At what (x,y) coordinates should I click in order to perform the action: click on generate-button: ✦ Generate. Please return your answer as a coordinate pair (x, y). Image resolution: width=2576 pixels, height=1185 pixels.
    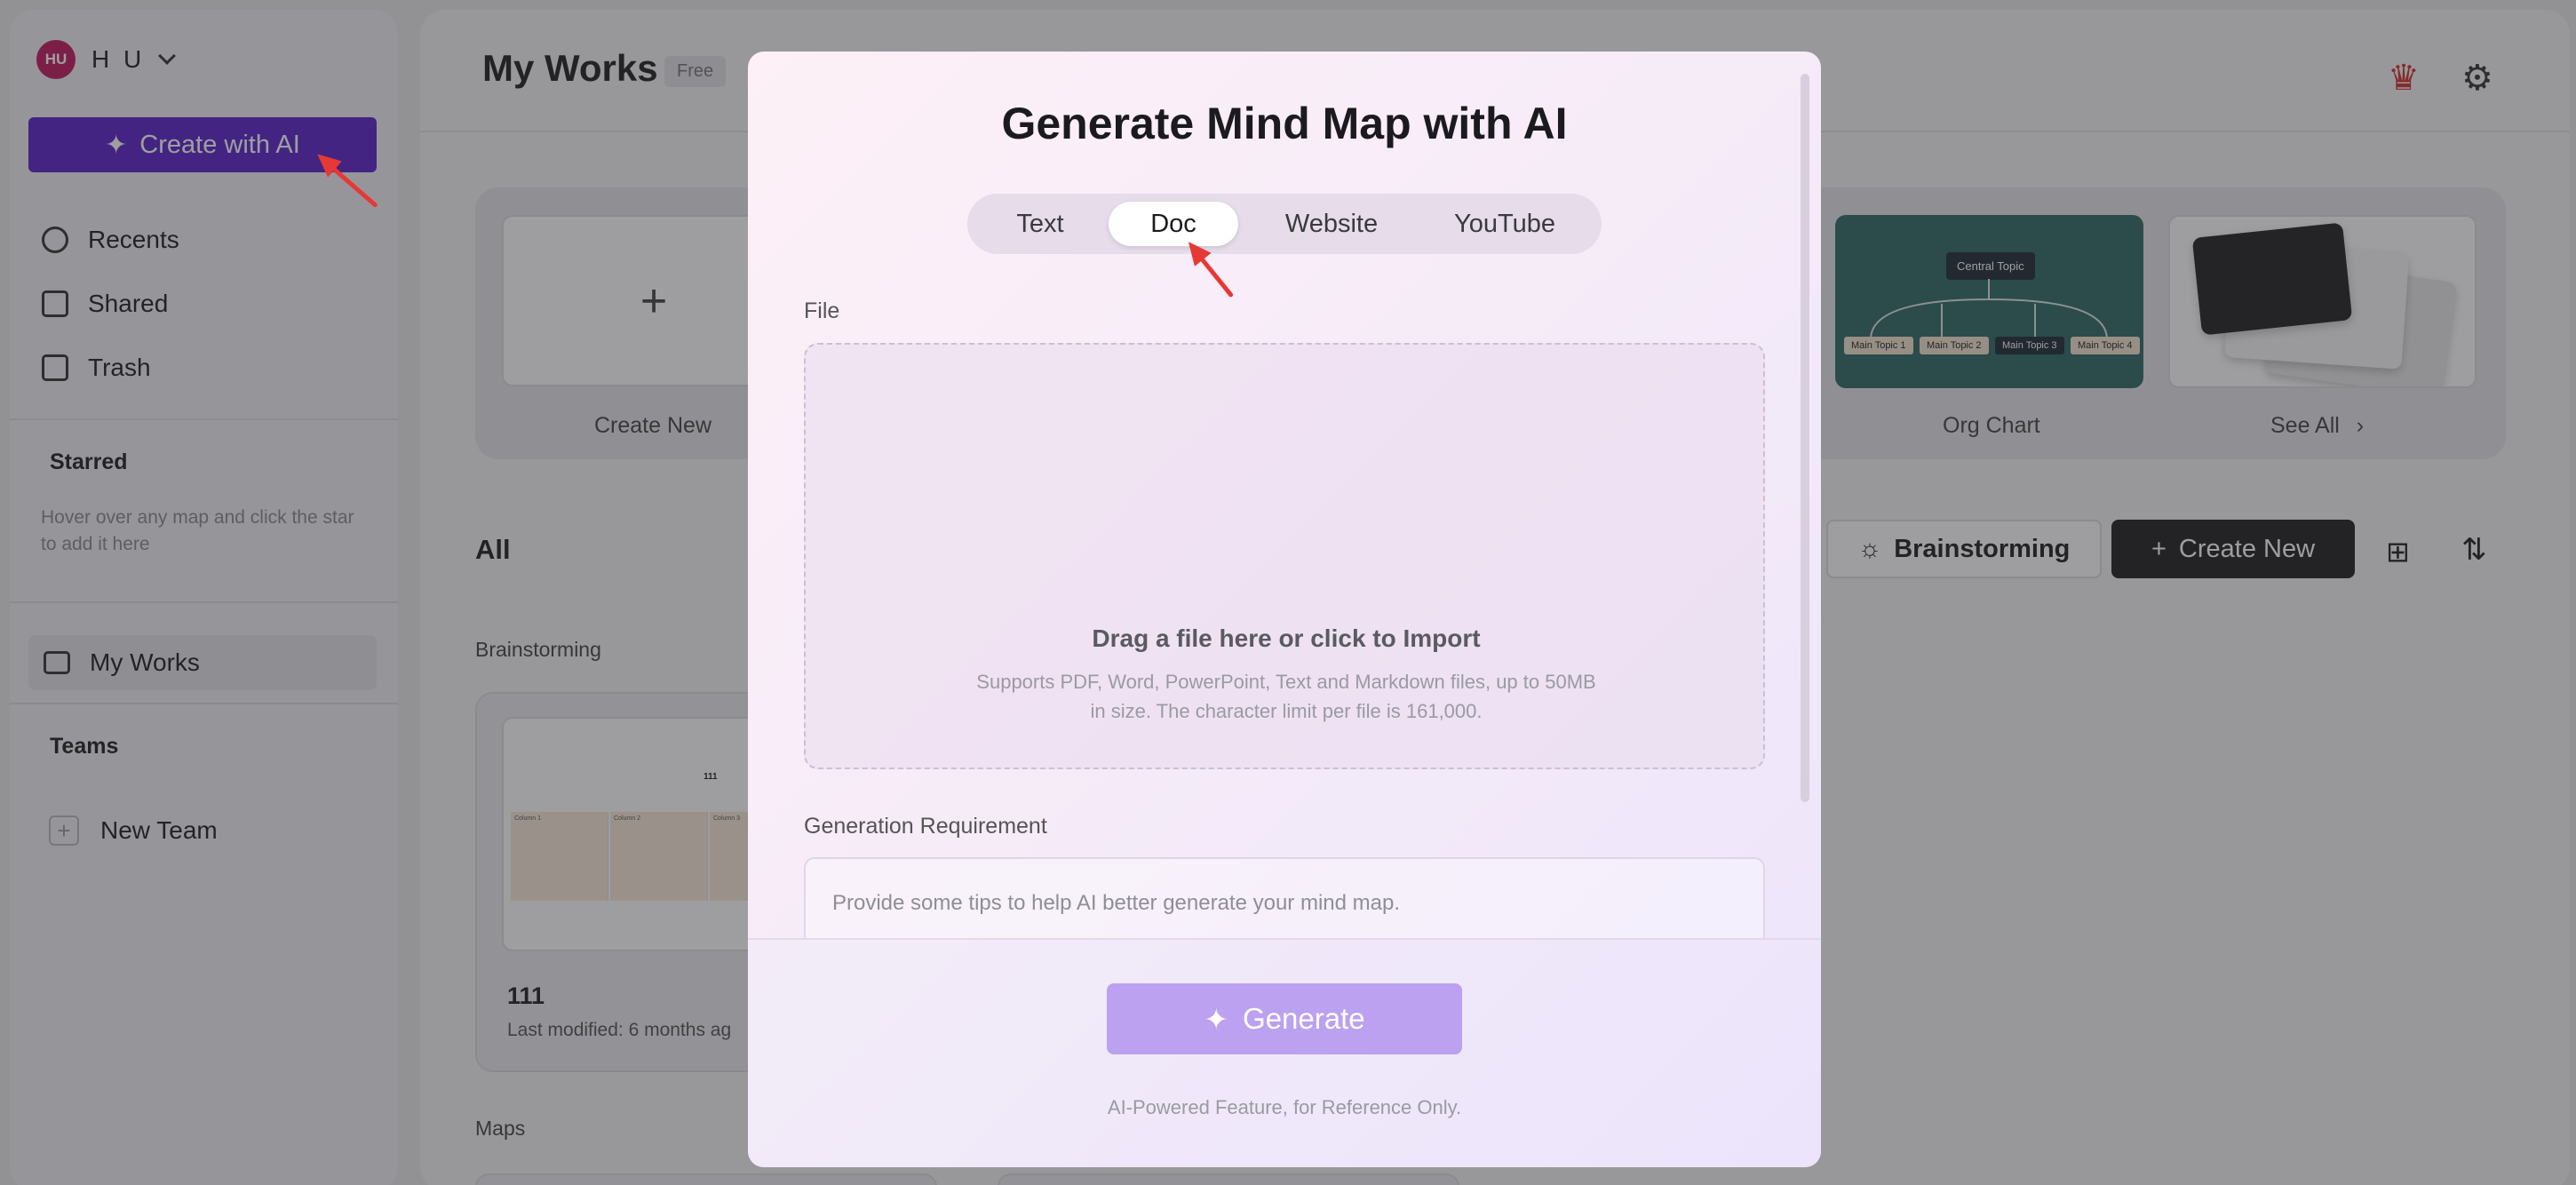
    Looking at the image, I should click on (1284, 1018).